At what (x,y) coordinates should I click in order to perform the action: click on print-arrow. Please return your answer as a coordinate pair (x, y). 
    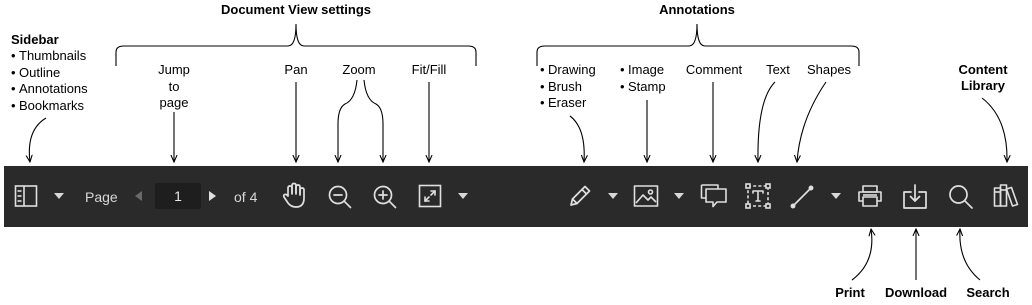
    Looking at the image, I should click on (861, 255).